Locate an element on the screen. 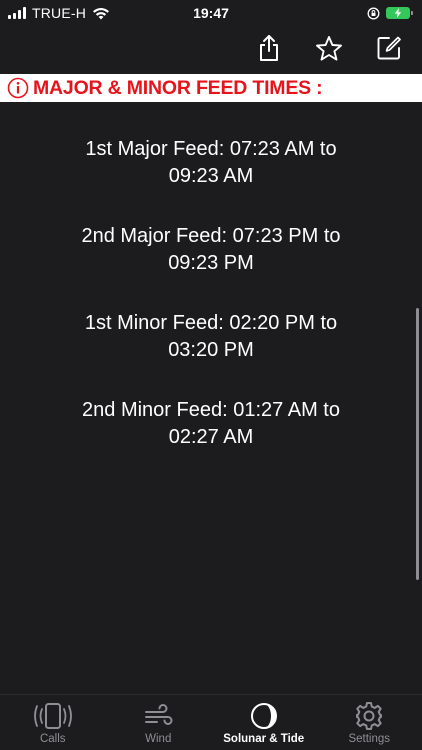 This screenshot has width=422, height=750. tab-label: Wind is located at coordinates (158, 739).